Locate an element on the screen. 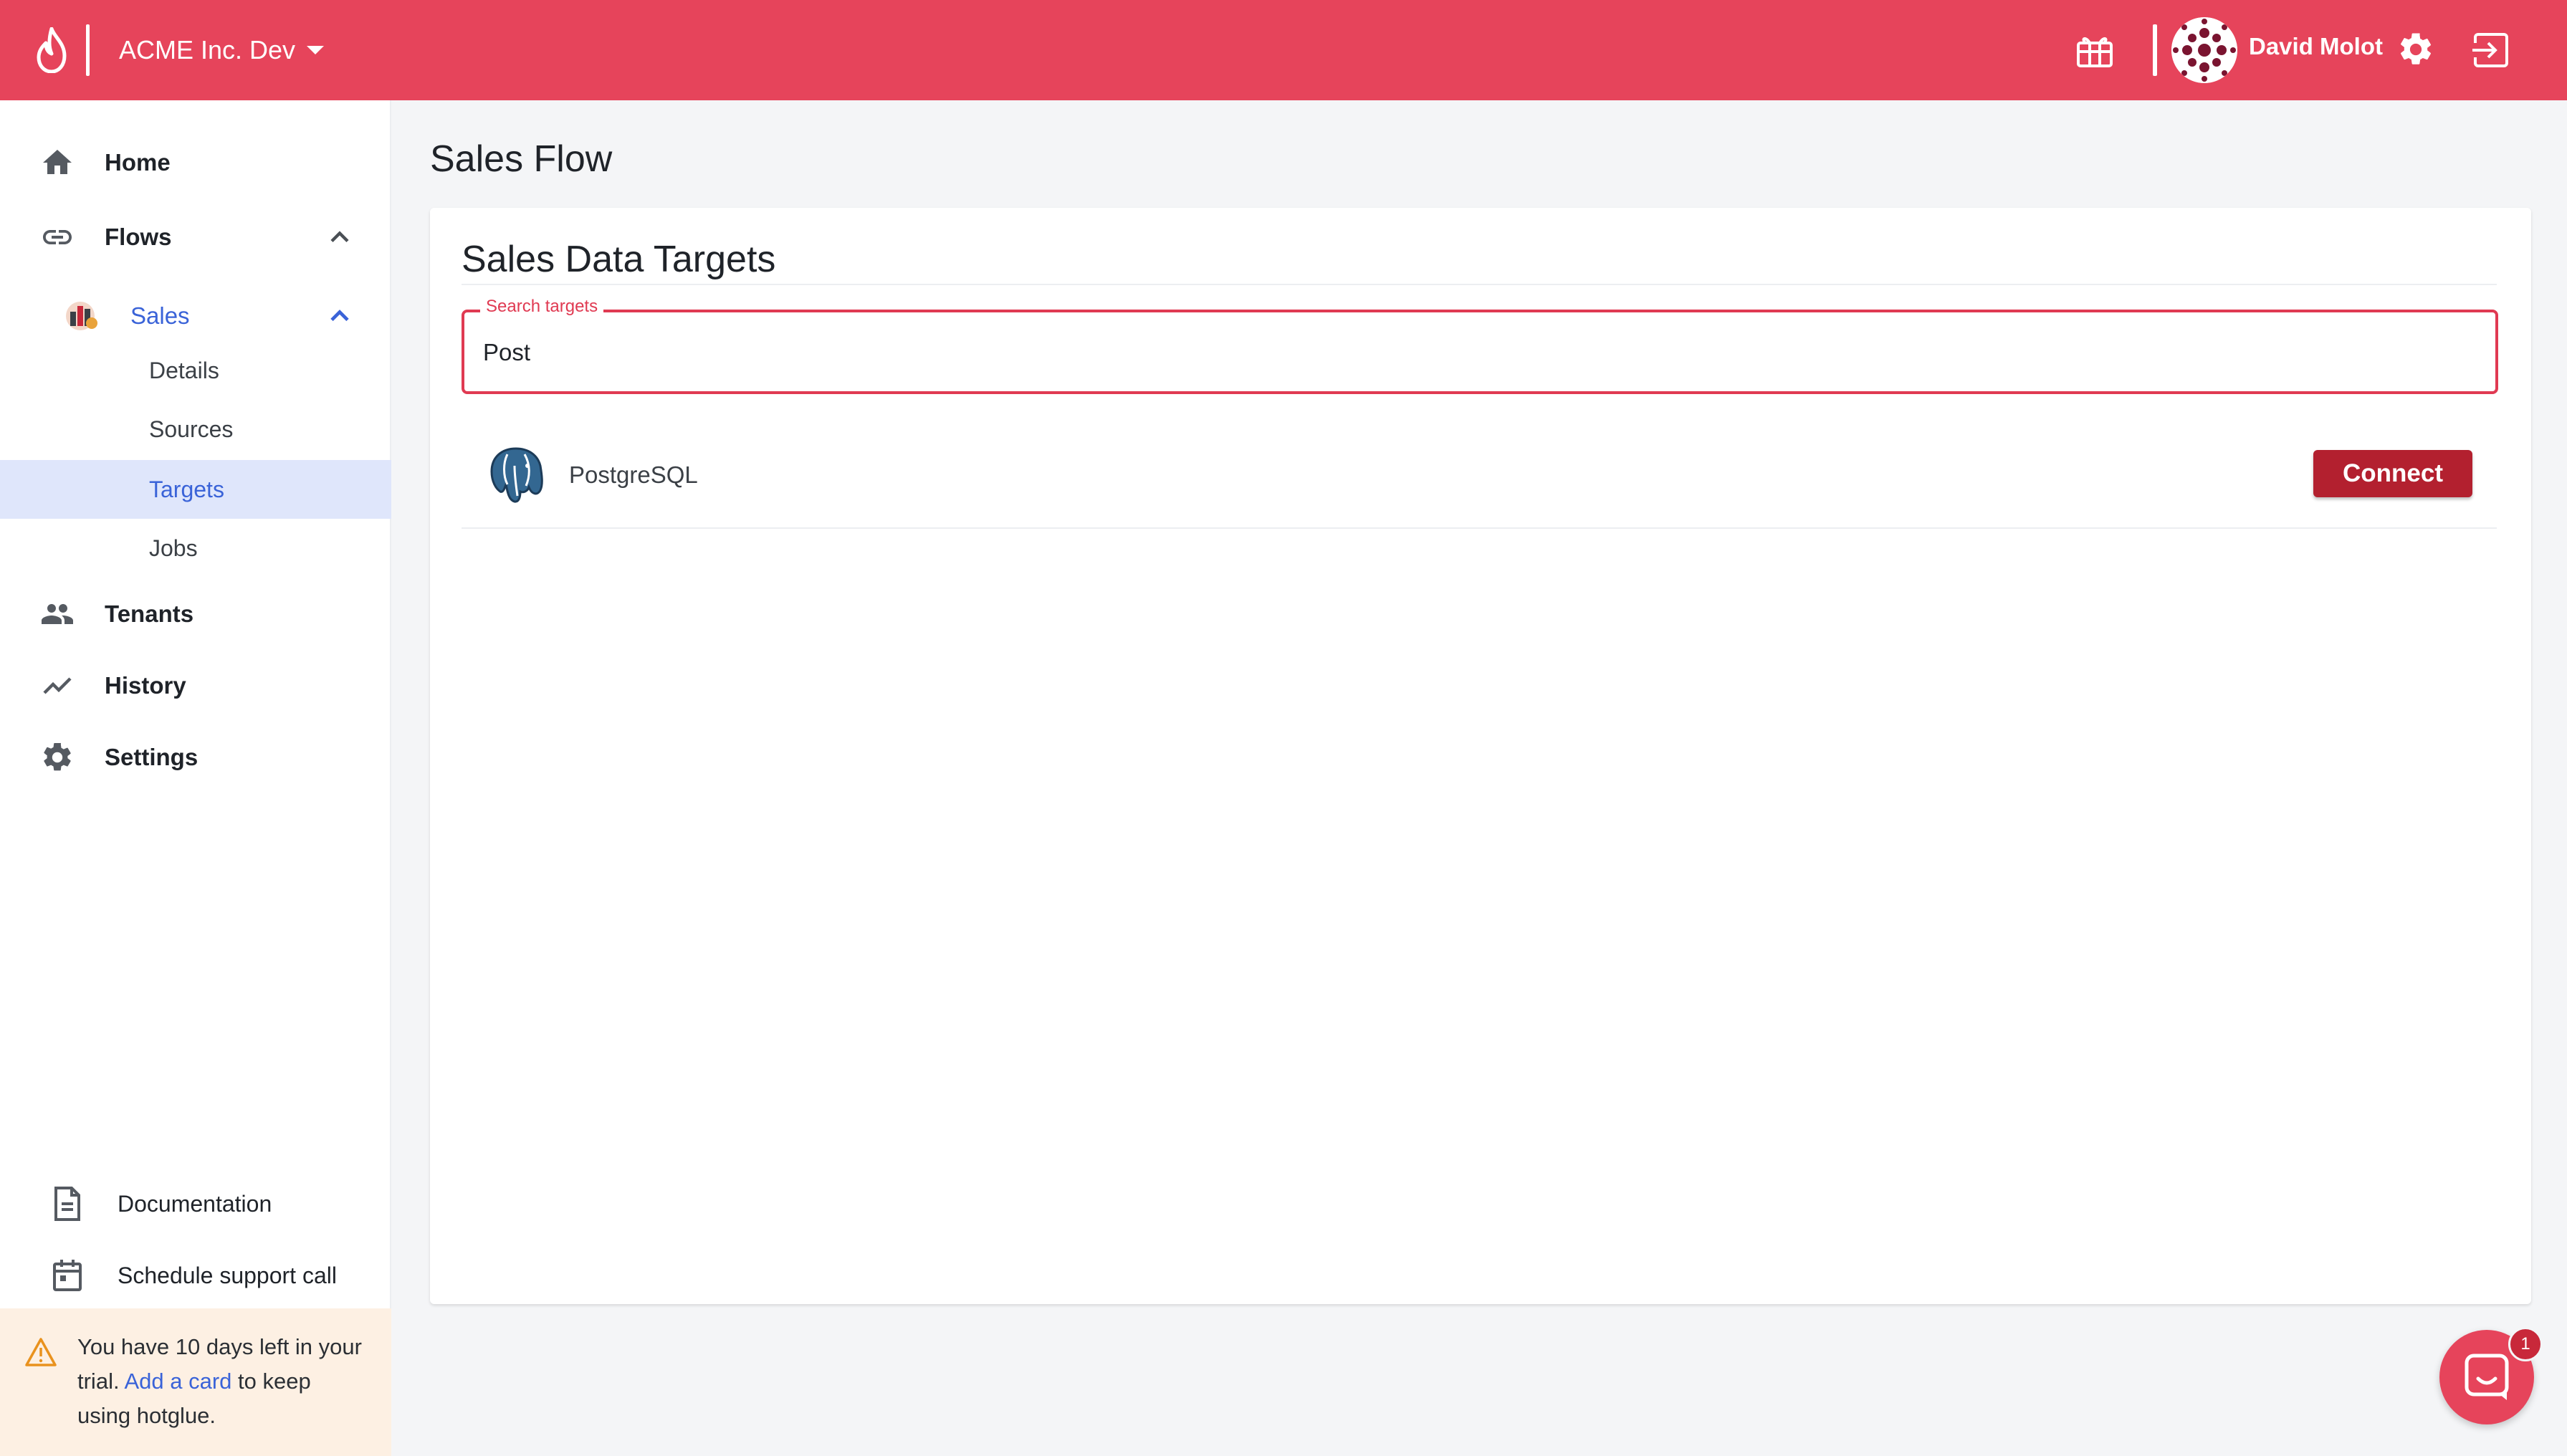 This screenshot has width=2567, height=1456. gift-icon is located at coordinates (2094, 50).